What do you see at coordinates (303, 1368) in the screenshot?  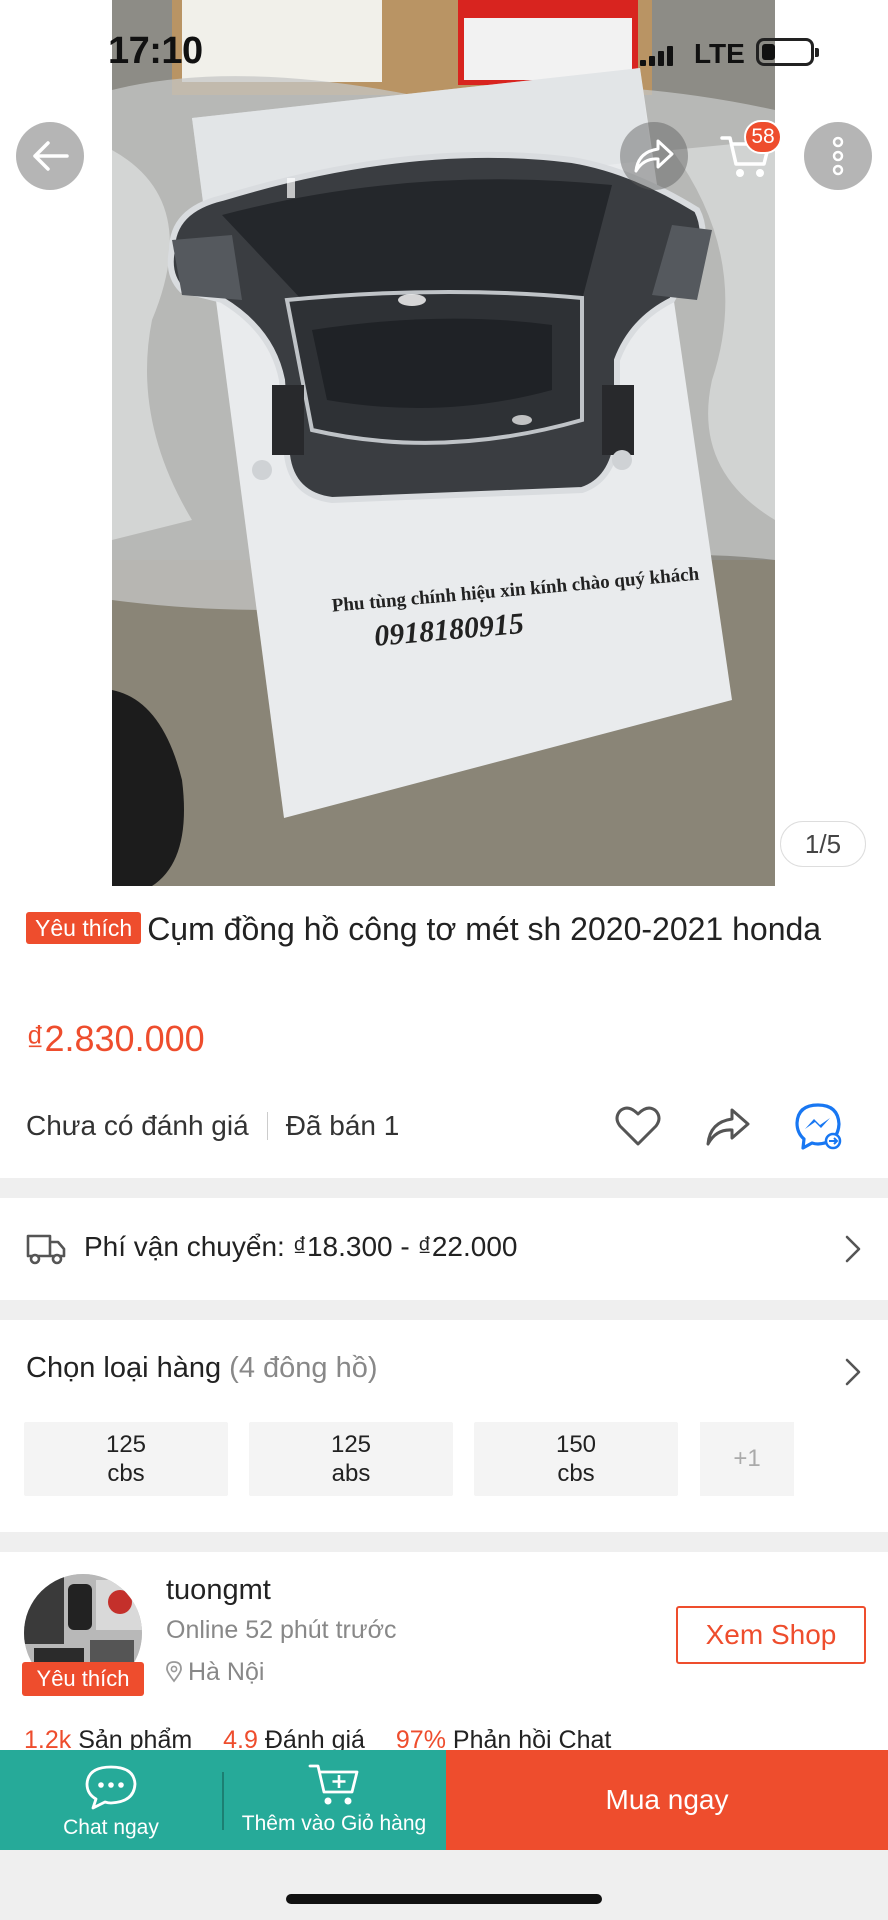 I see `variant-count: (4 đông hồ)` at bounding box center [303, 1368].